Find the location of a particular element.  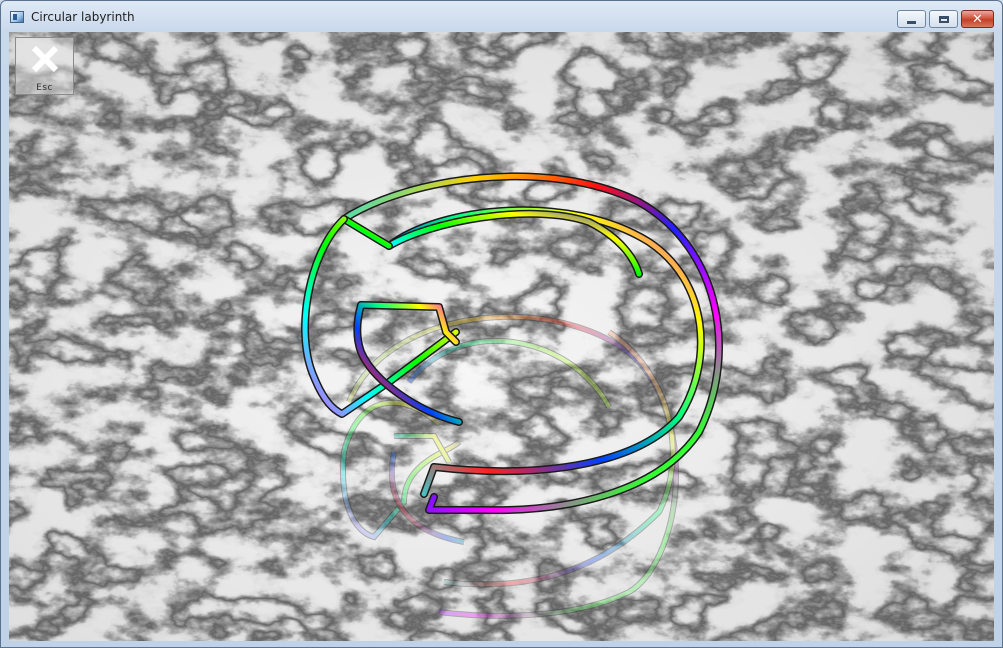

title-bar: Circular labyrinth ✕ is located at coordinates (501, 17).